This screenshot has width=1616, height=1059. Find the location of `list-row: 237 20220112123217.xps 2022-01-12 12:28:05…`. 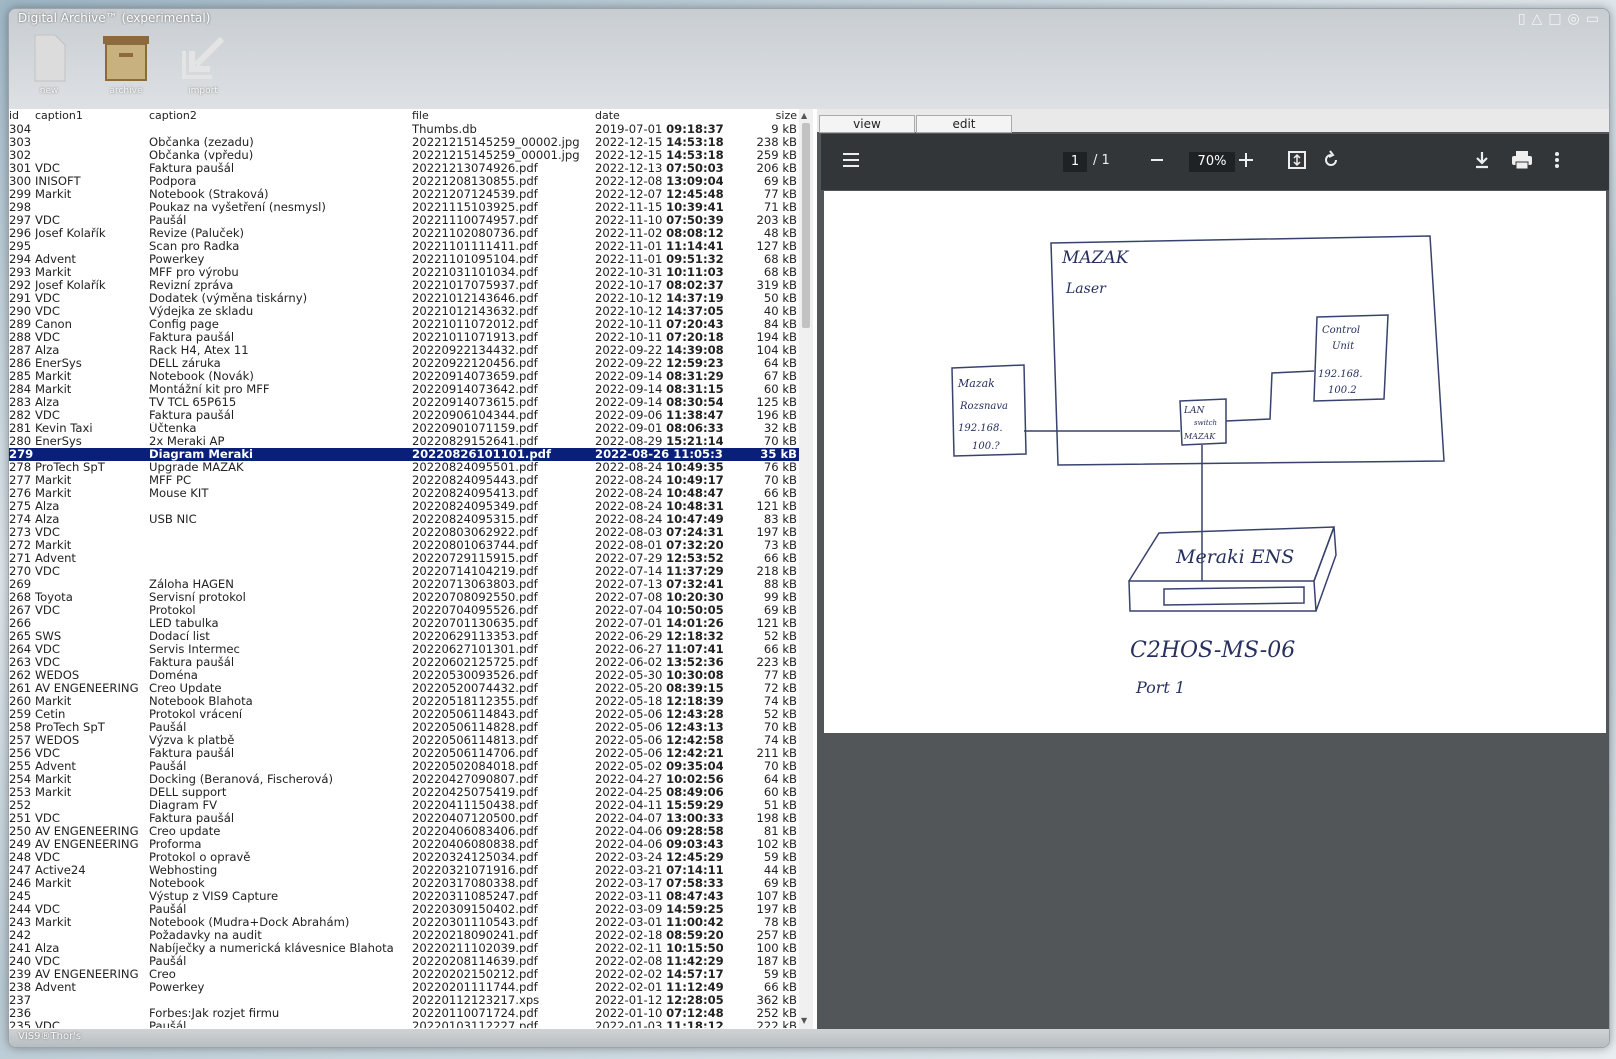

list-row: 237 20220112123217.xps 2022-01-12 12:28:05… is located at coordinates (404, 1000).